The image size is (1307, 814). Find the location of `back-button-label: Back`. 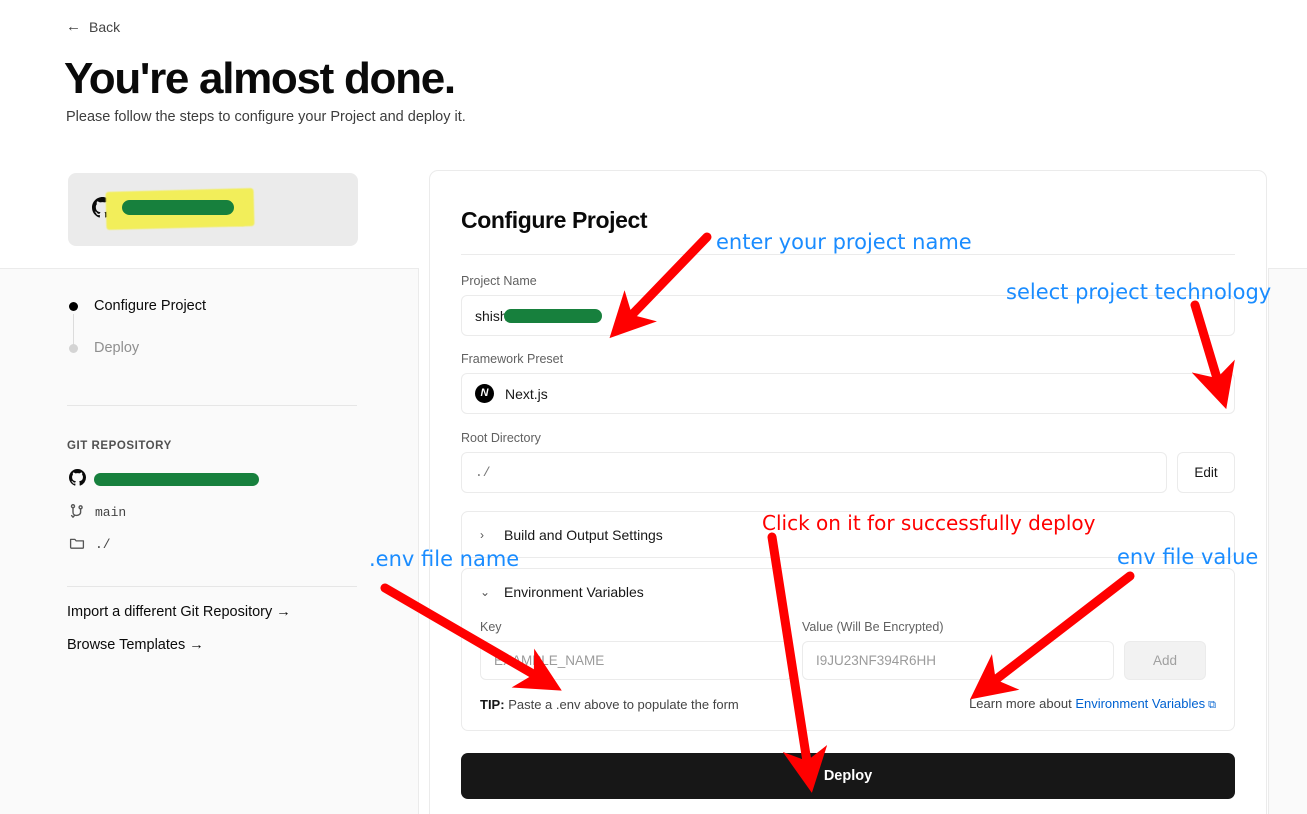

back-button-label: Back is located at coordinates (105, 27).